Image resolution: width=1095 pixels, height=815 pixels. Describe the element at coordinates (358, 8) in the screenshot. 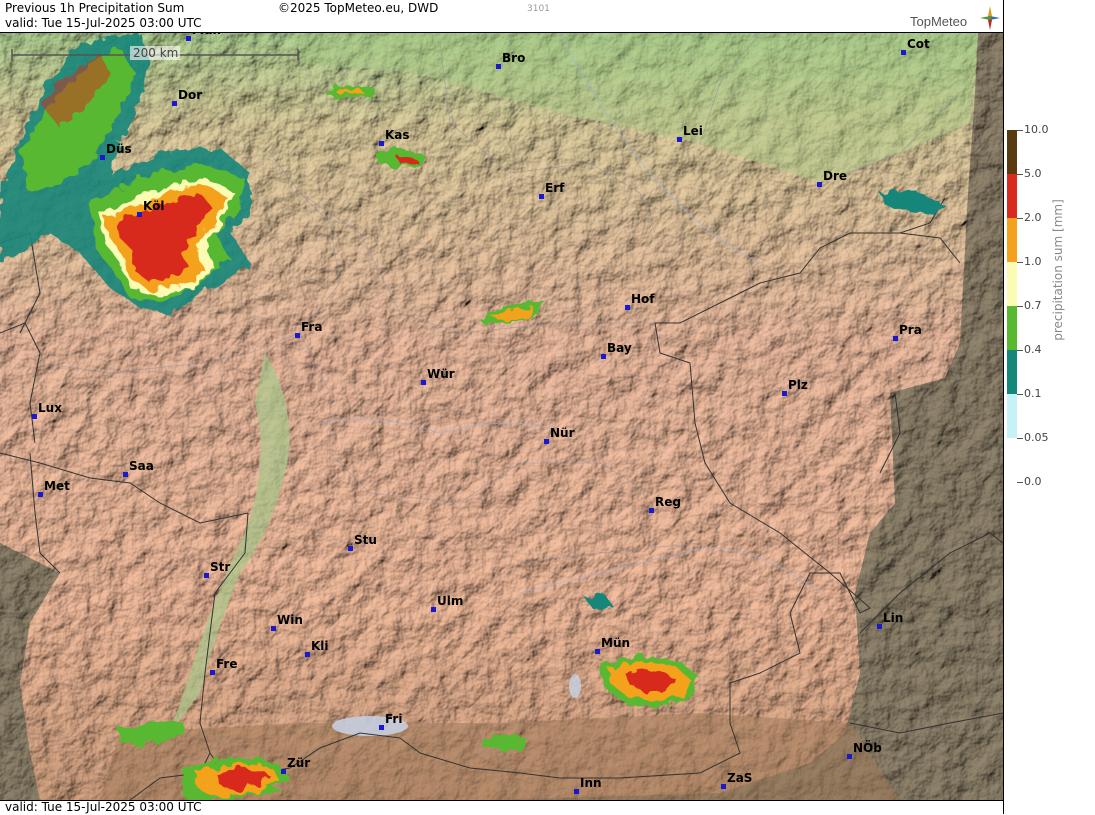

I see `copyright: ©2025 TopMeteo.eu, DWD` at that location.